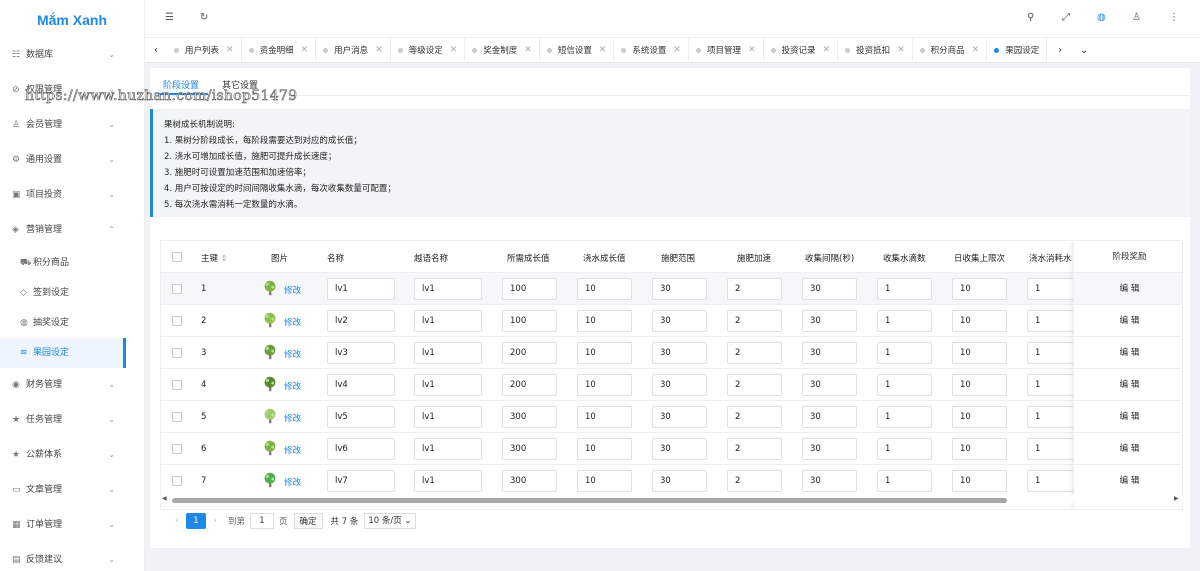 The width and height of the screenshot is (1200, 571). I want to click on sort-icon: ⇕, so click(224, 259).